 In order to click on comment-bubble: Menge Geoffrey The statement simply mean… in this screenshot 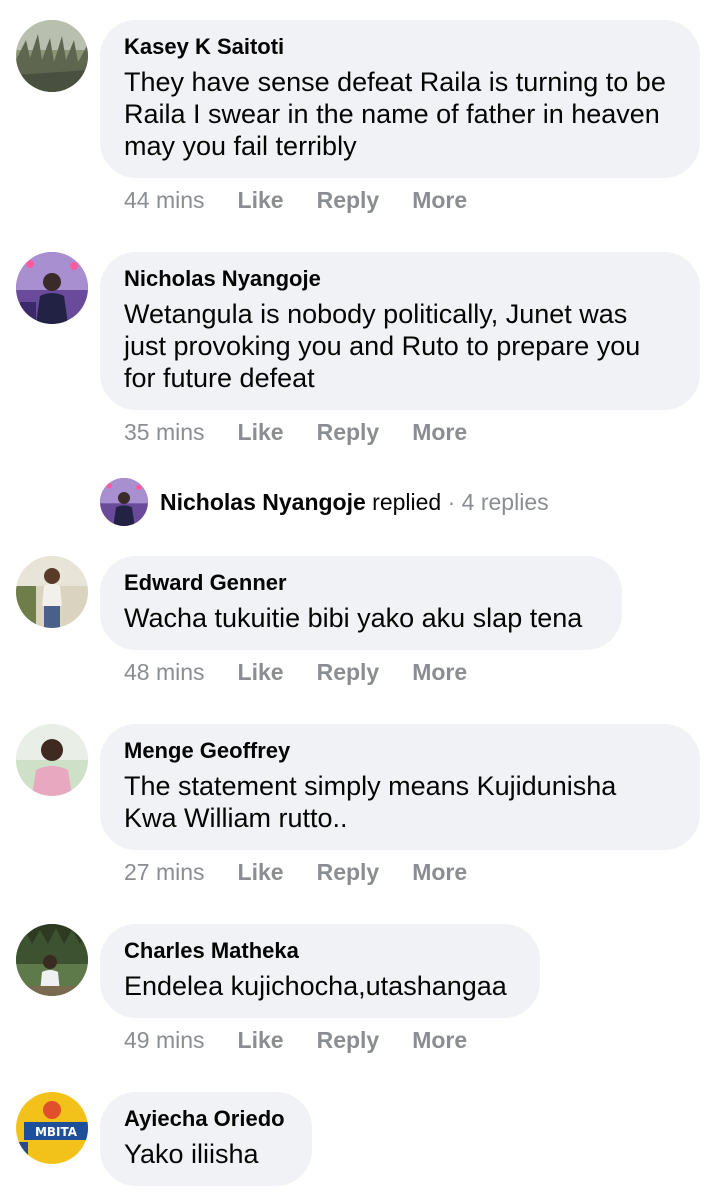, I will do `click(400, 787)`.